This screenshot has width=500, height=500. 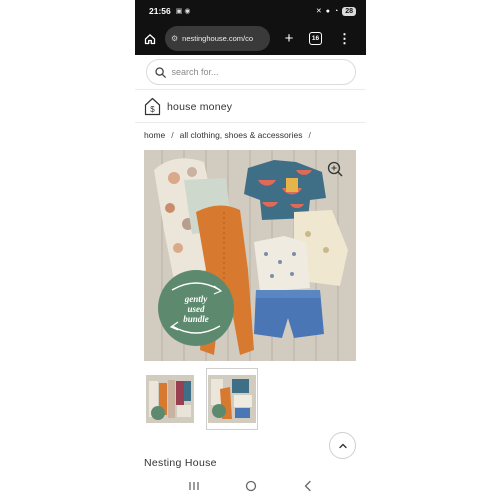 I want to click on location-icon: ●, so click(x=327, y=11).